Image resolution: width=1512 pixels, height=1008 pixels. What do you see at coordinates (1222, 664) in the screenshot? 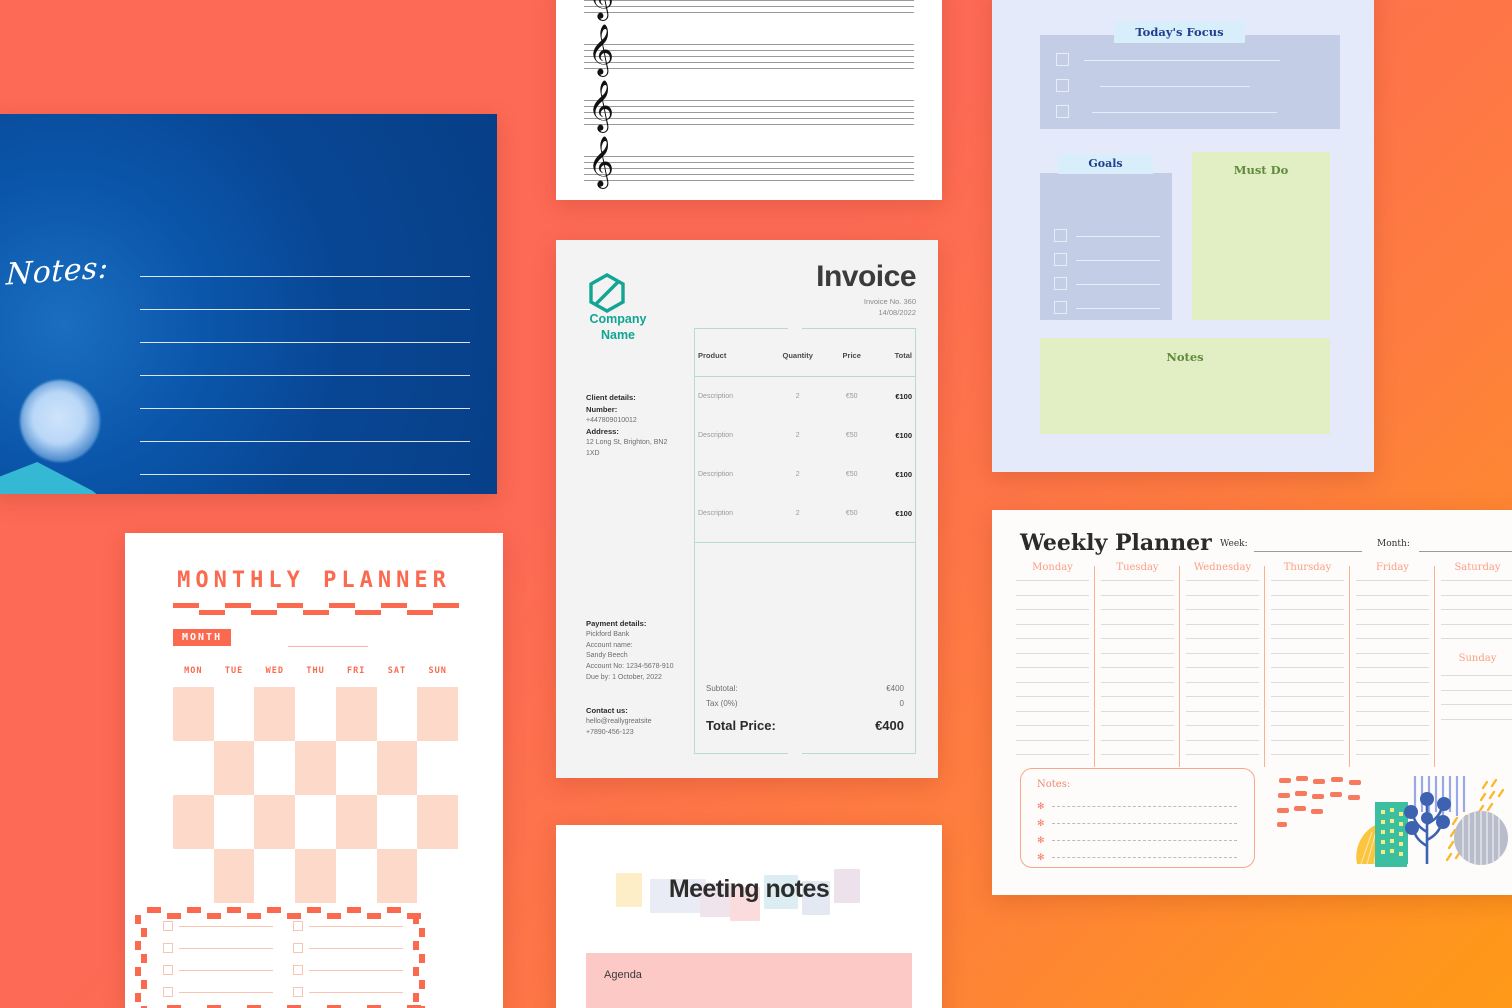
I see `day-column: Wednesday` at bounding box center [1222, 664].